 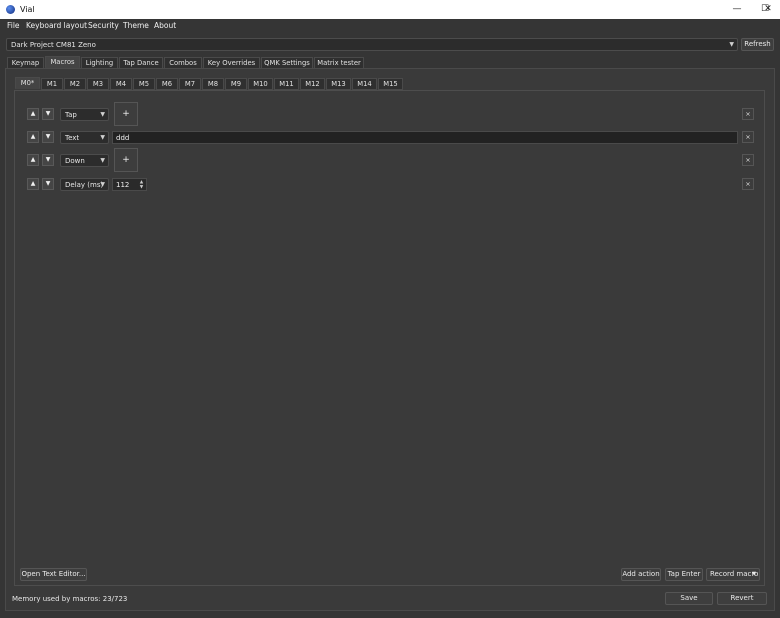 I want to click on action-type-select: Delay (ms) ▼, so click(x=84, y=184).